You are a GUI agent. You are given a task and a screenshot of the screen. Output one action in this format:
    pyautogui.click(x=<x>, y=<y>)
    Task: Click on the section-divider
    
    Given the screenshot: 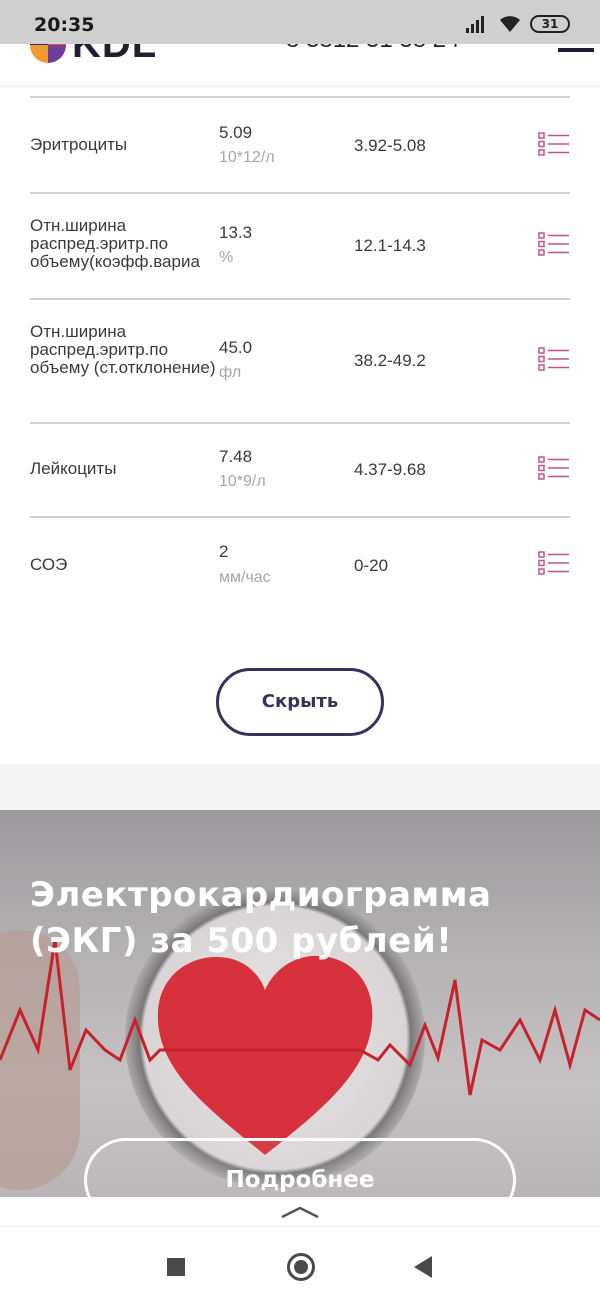 What is the action you would take?
    pyautogui.click(x=300, y=787)
    